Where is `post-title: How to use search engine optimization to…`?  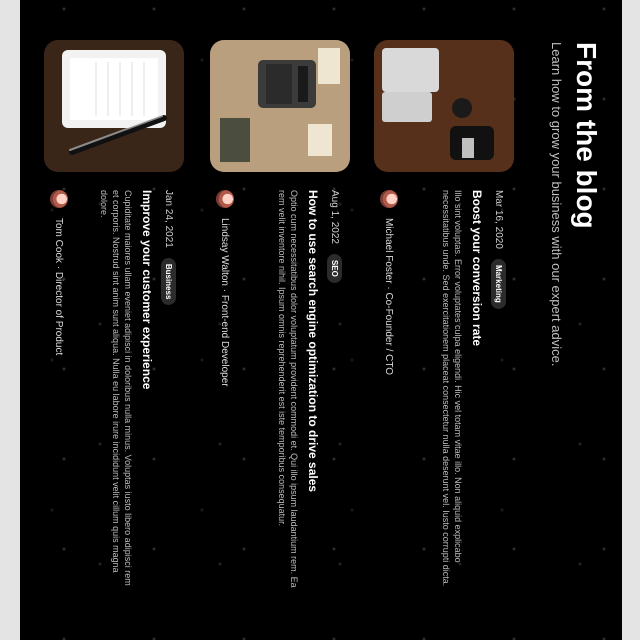 post-title: How to use search engine optimization to… is located at coordinates (312, 390).